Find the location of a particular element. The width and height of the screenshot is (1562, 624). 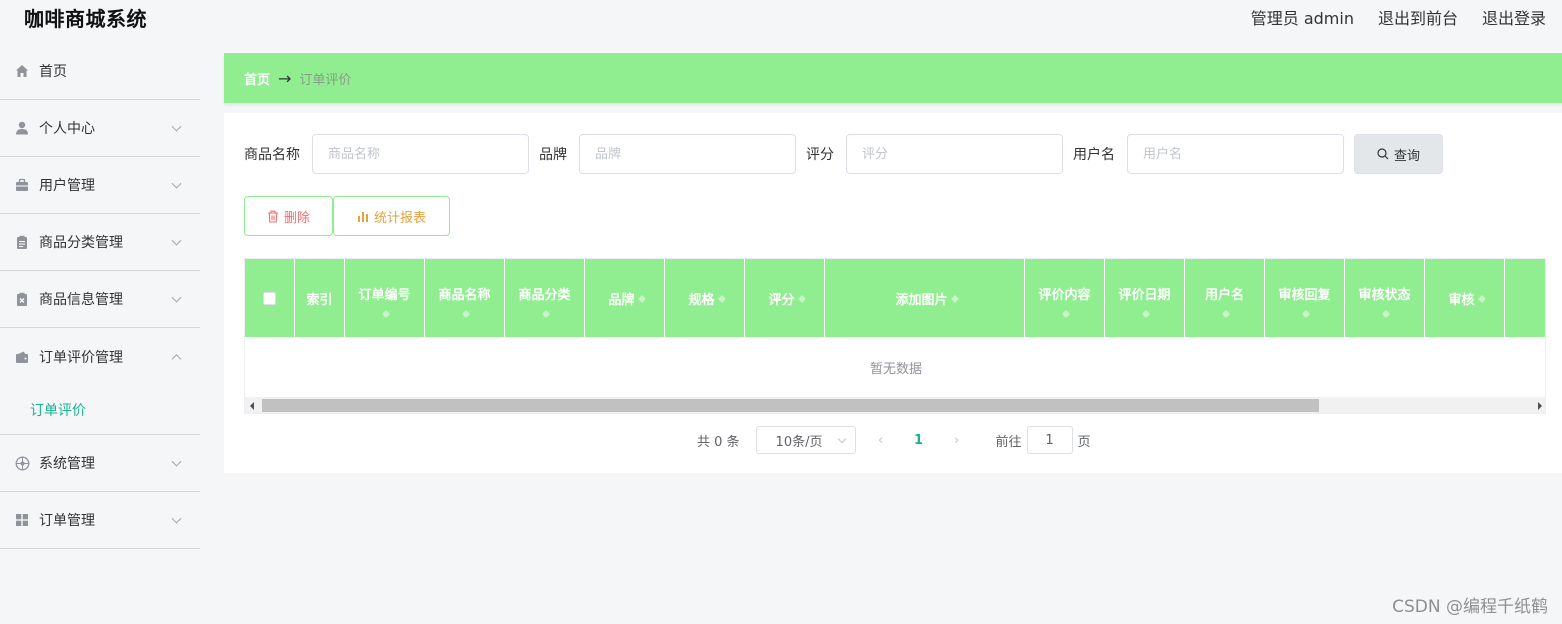

sidebar-item-product-management: 商品信息管理 is located at coordinates (100, 299).